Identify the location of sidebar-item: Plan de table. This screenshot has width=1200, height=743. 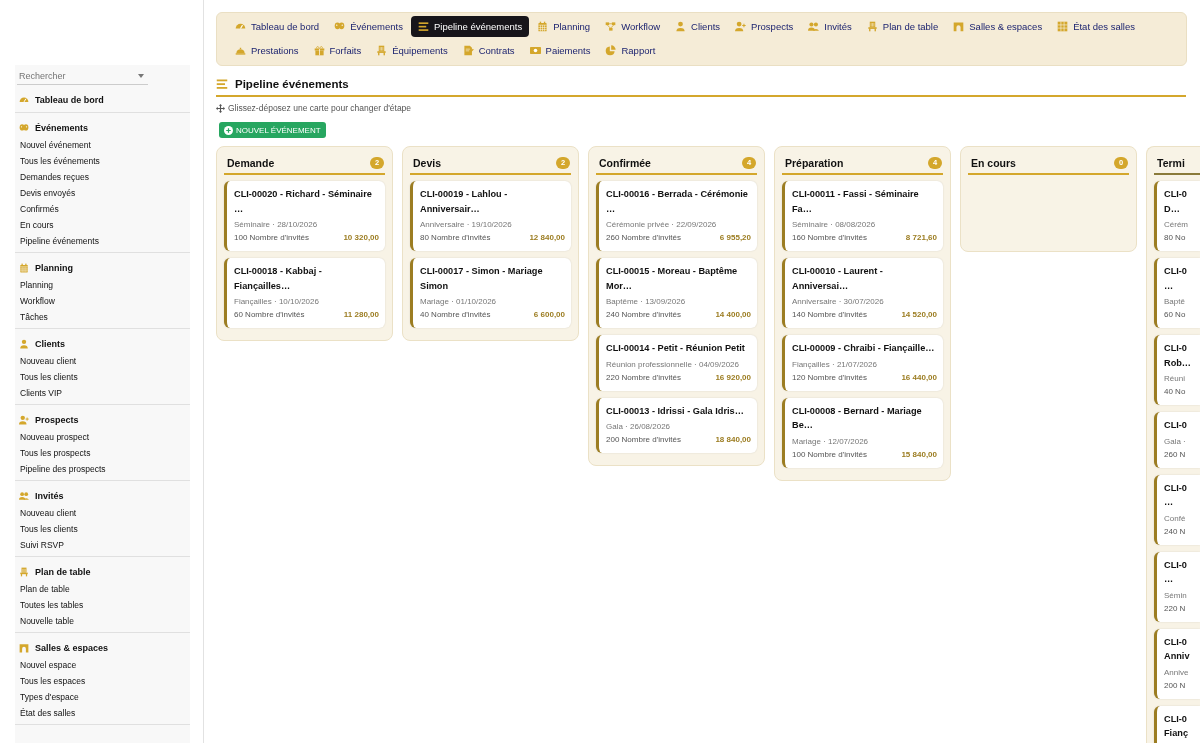
(104, 589).